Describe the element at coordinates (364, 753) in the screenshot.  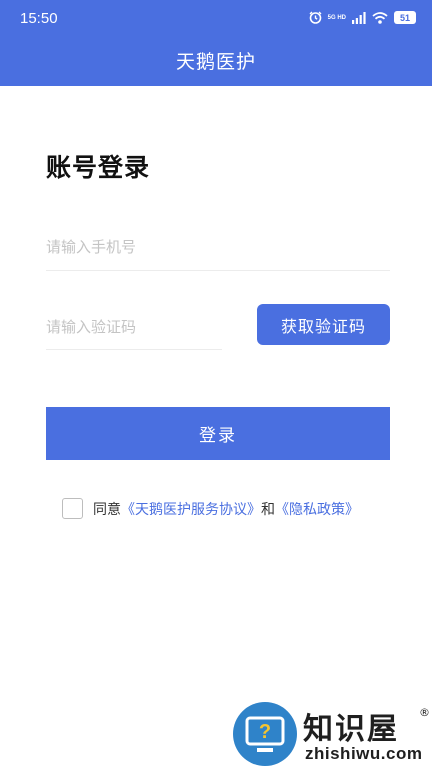
I see `watermark-domain: zhishiwu.com` at that location.